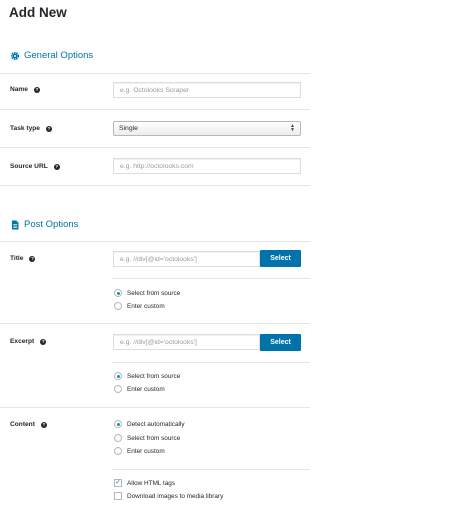 This screenshot has height=508, width=450. I want to click on excerpt-label-text: Excerpt, so click(22, 341).